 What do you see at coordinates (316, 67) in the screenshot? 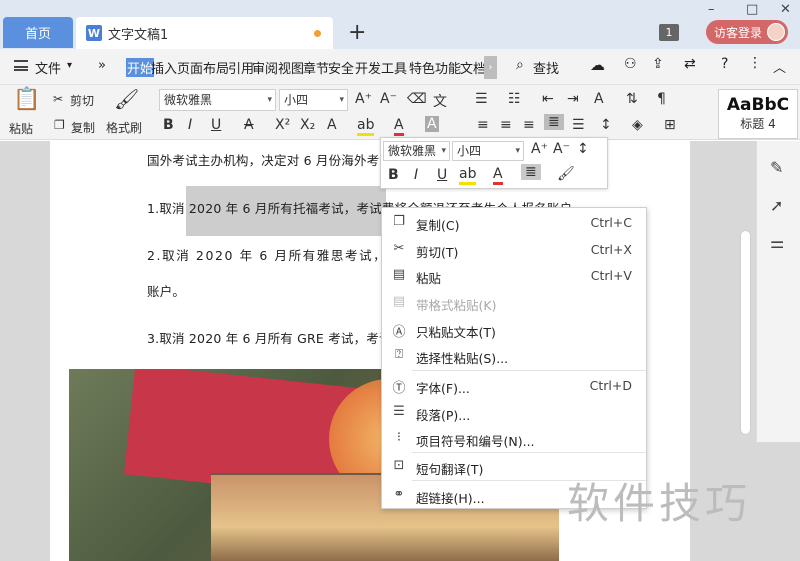
I see `menu-tab-chapter: 章节` at bounding box center [316, 67].